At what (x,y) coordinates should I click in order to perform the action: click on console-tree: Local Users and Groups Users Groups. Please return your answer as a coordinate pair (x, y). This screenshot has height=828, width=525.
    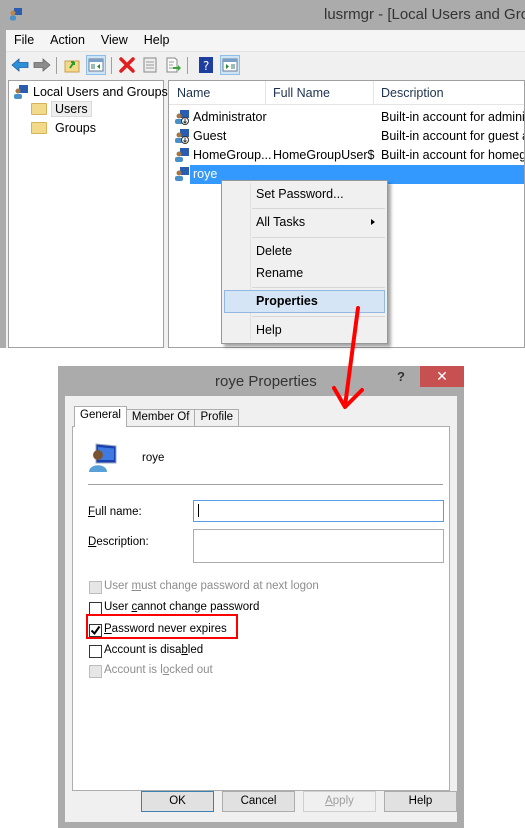
    Looking at the image, I should click on (88, 214).